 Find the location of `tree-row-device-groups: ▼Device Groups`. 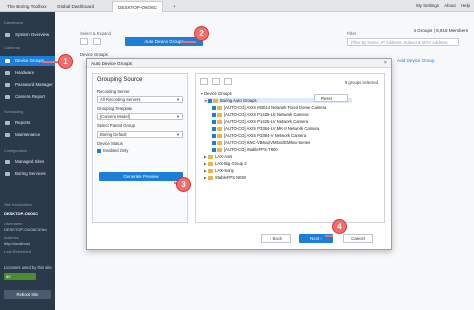

tree-row-device-groups: ▼Device Groups is located at coordinates (216, 93).